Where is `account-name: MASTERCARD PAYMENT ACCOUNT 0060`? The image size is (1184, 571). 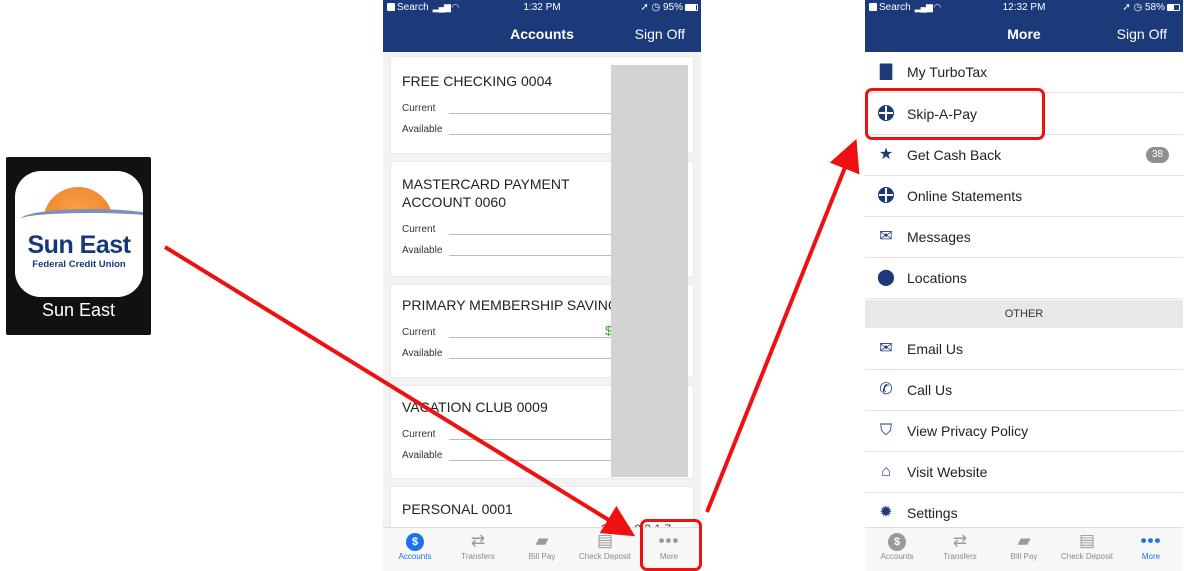
account-name: MASTERCARD PAYMENT ACCOUNT 0060 is located at coordinates (486, 193).